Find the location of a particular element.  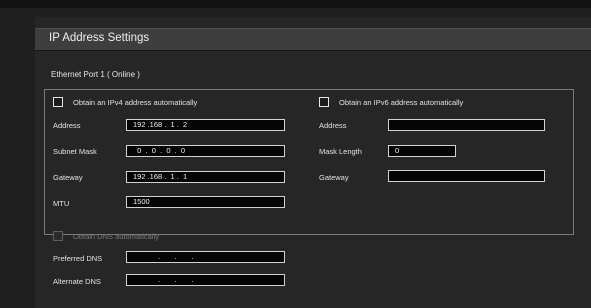

ipv4-address-field: 192 .168 . 1 . 2 is located at coordinates (205, 125).